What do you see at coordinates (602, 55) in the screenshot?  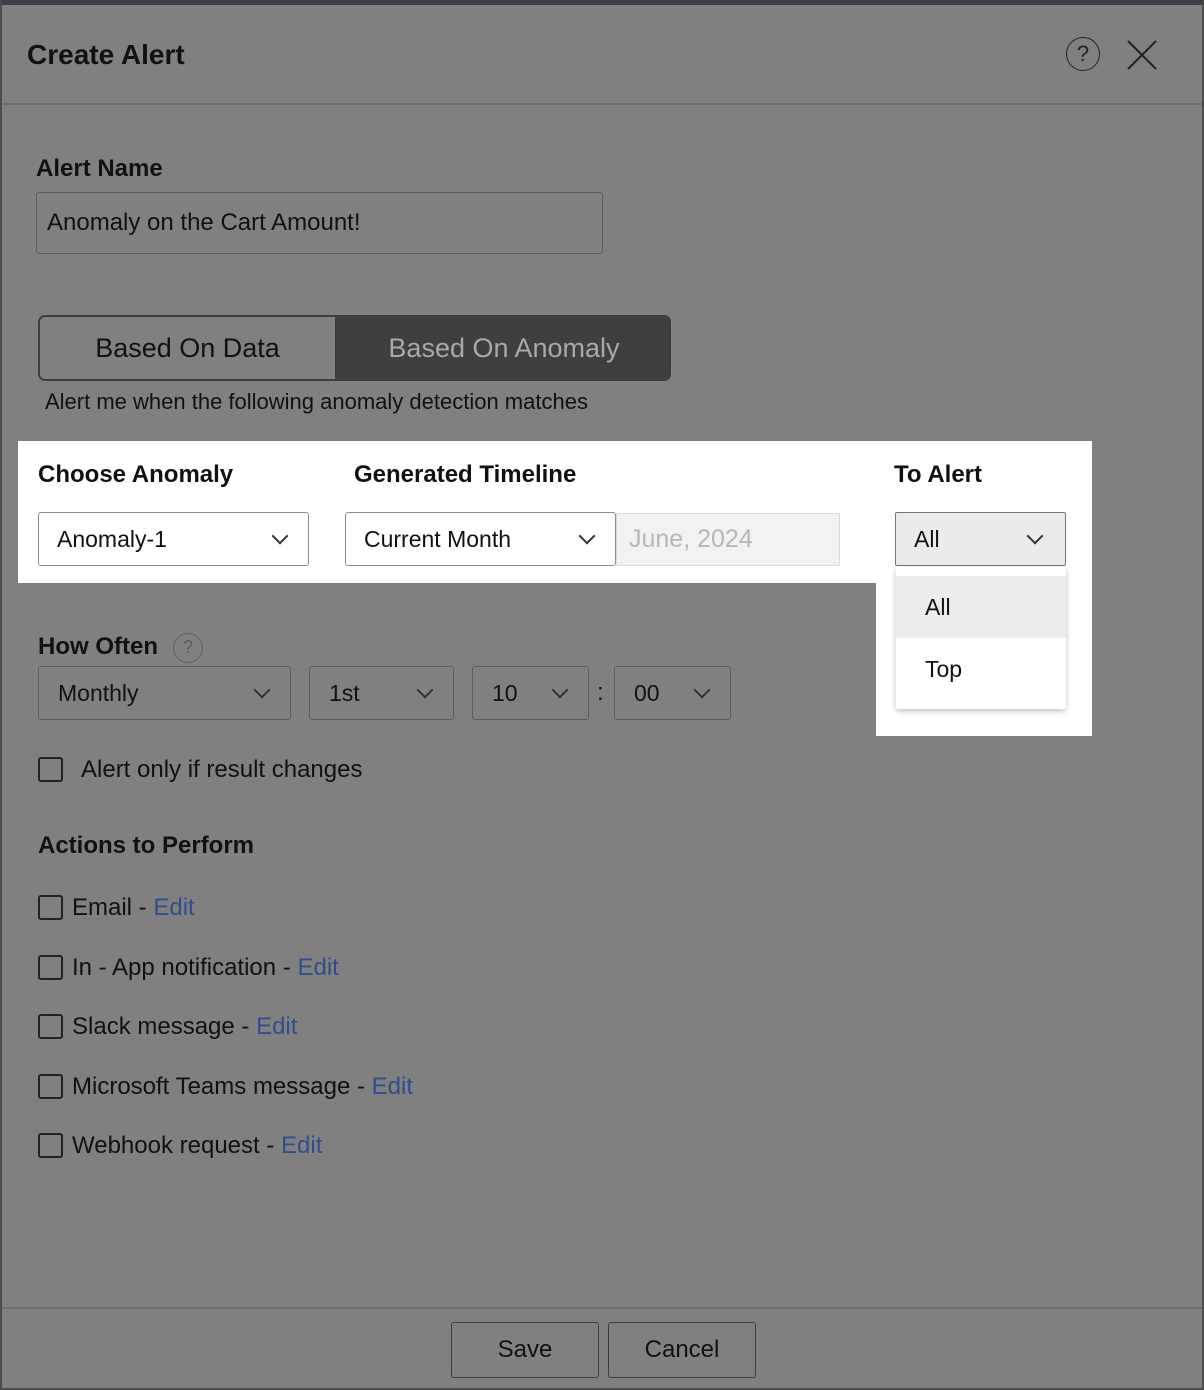 I see `dialog-header: Create Alert ?` at bounding box center [602, 55].